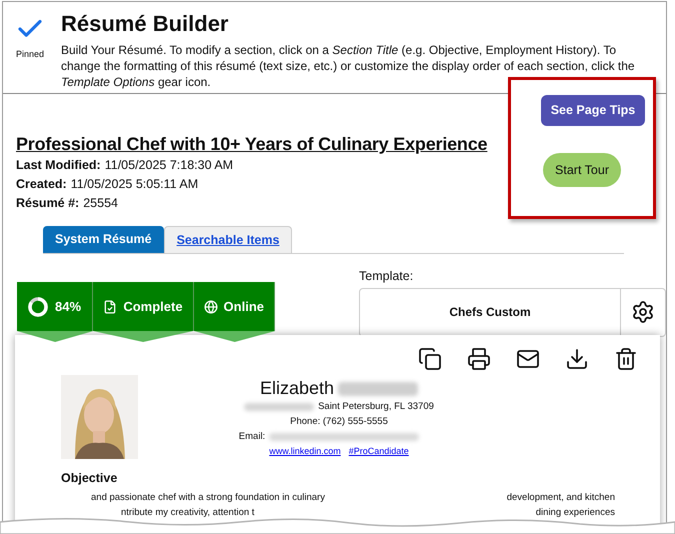 The image size is (675, 534). I want to click on meta-label: Résumé #:, so click(48, 203).